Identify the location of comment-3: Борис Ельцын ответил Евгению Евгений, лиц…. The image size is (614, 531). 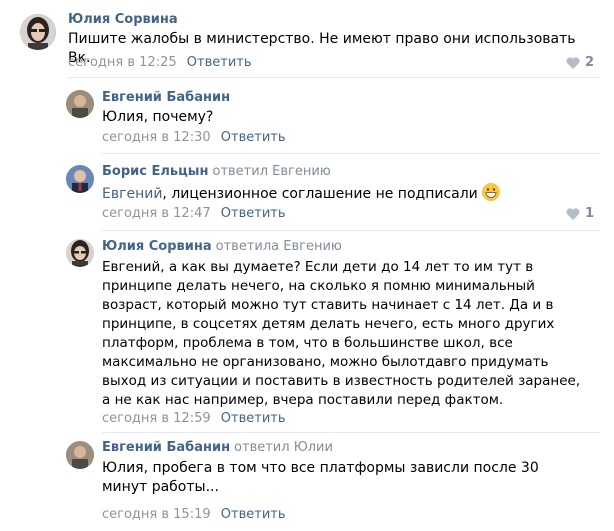
(307, 193).